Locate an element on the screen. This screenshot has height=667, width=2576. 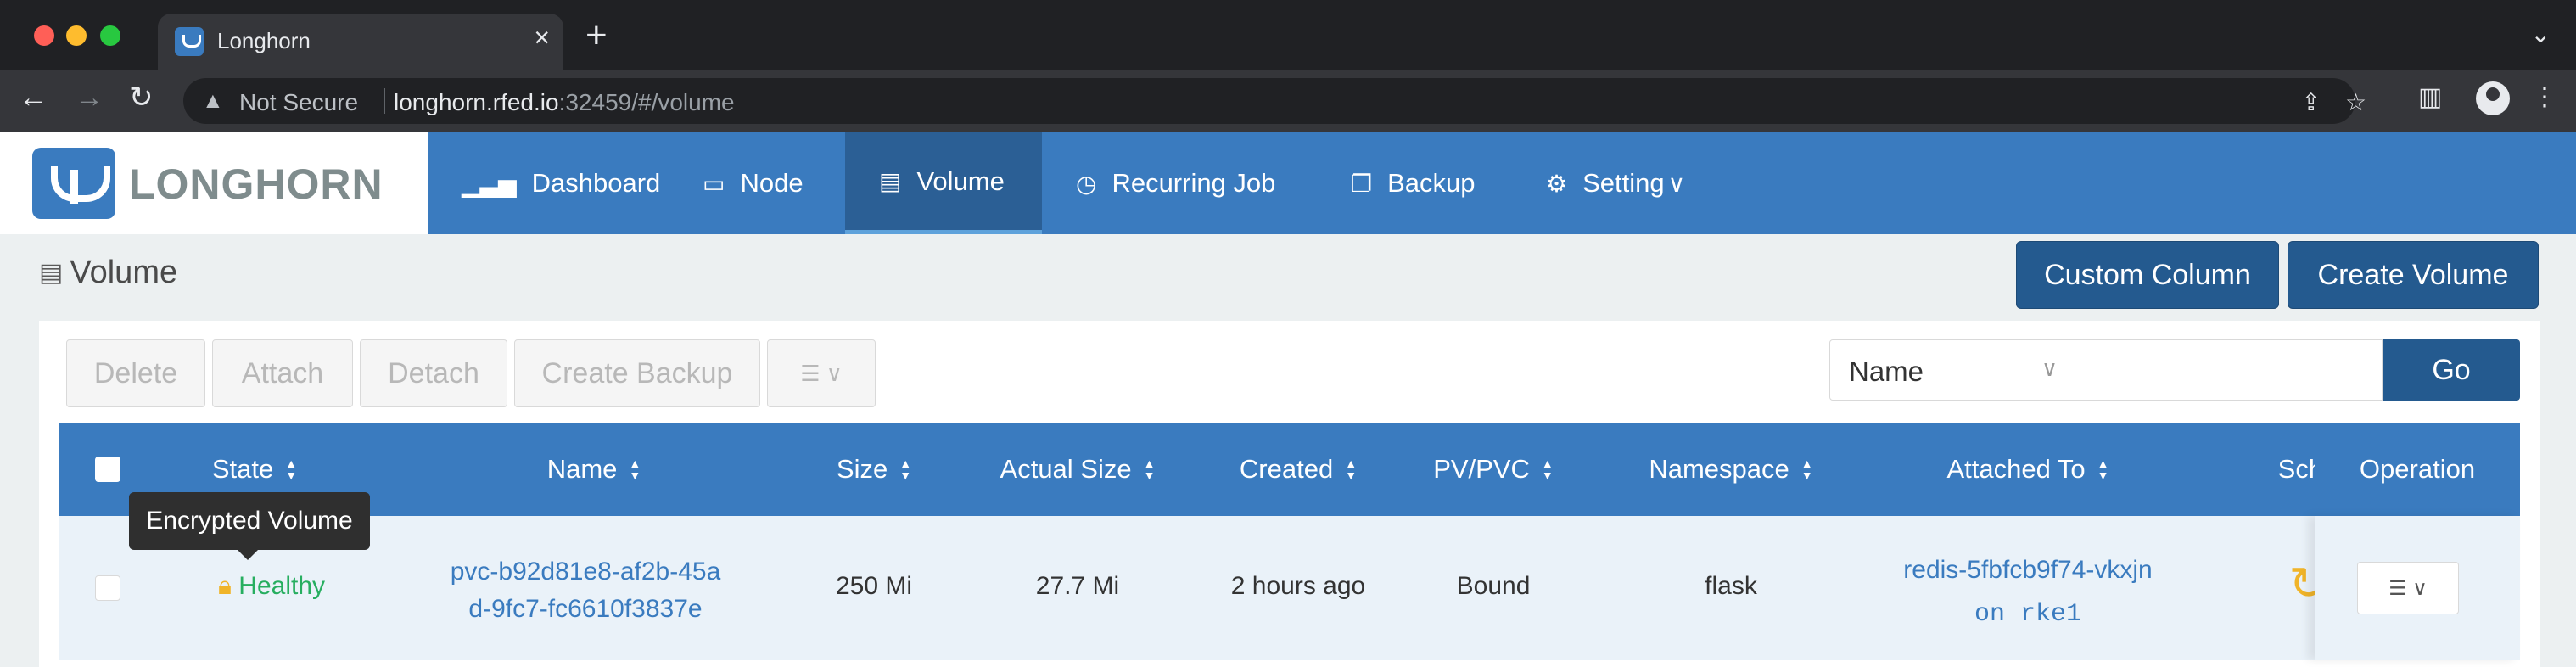
go-button: Go is located at coordinates (2452, 370).